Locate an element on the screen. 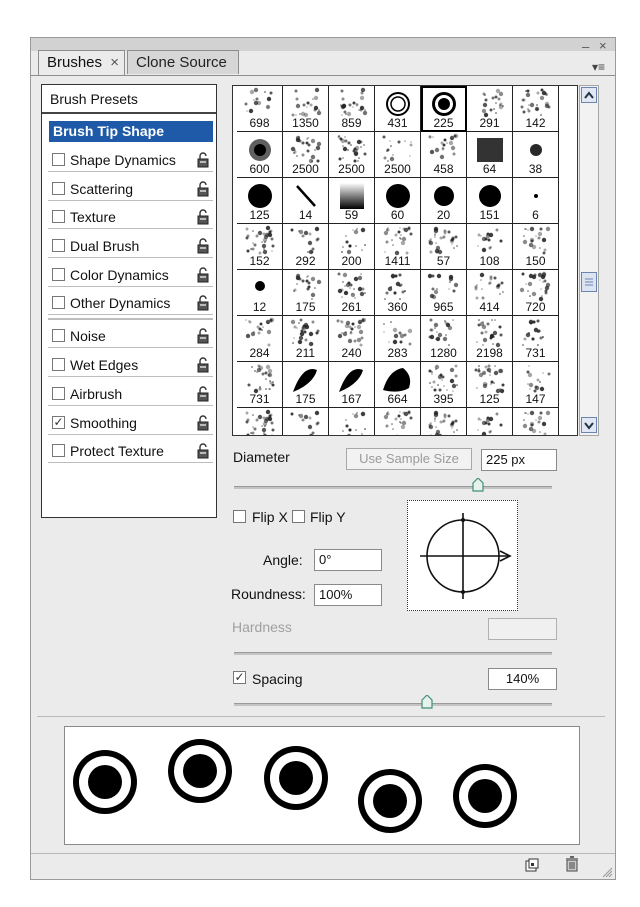  diameter-slider-knob is located at coordinates (478, 485).